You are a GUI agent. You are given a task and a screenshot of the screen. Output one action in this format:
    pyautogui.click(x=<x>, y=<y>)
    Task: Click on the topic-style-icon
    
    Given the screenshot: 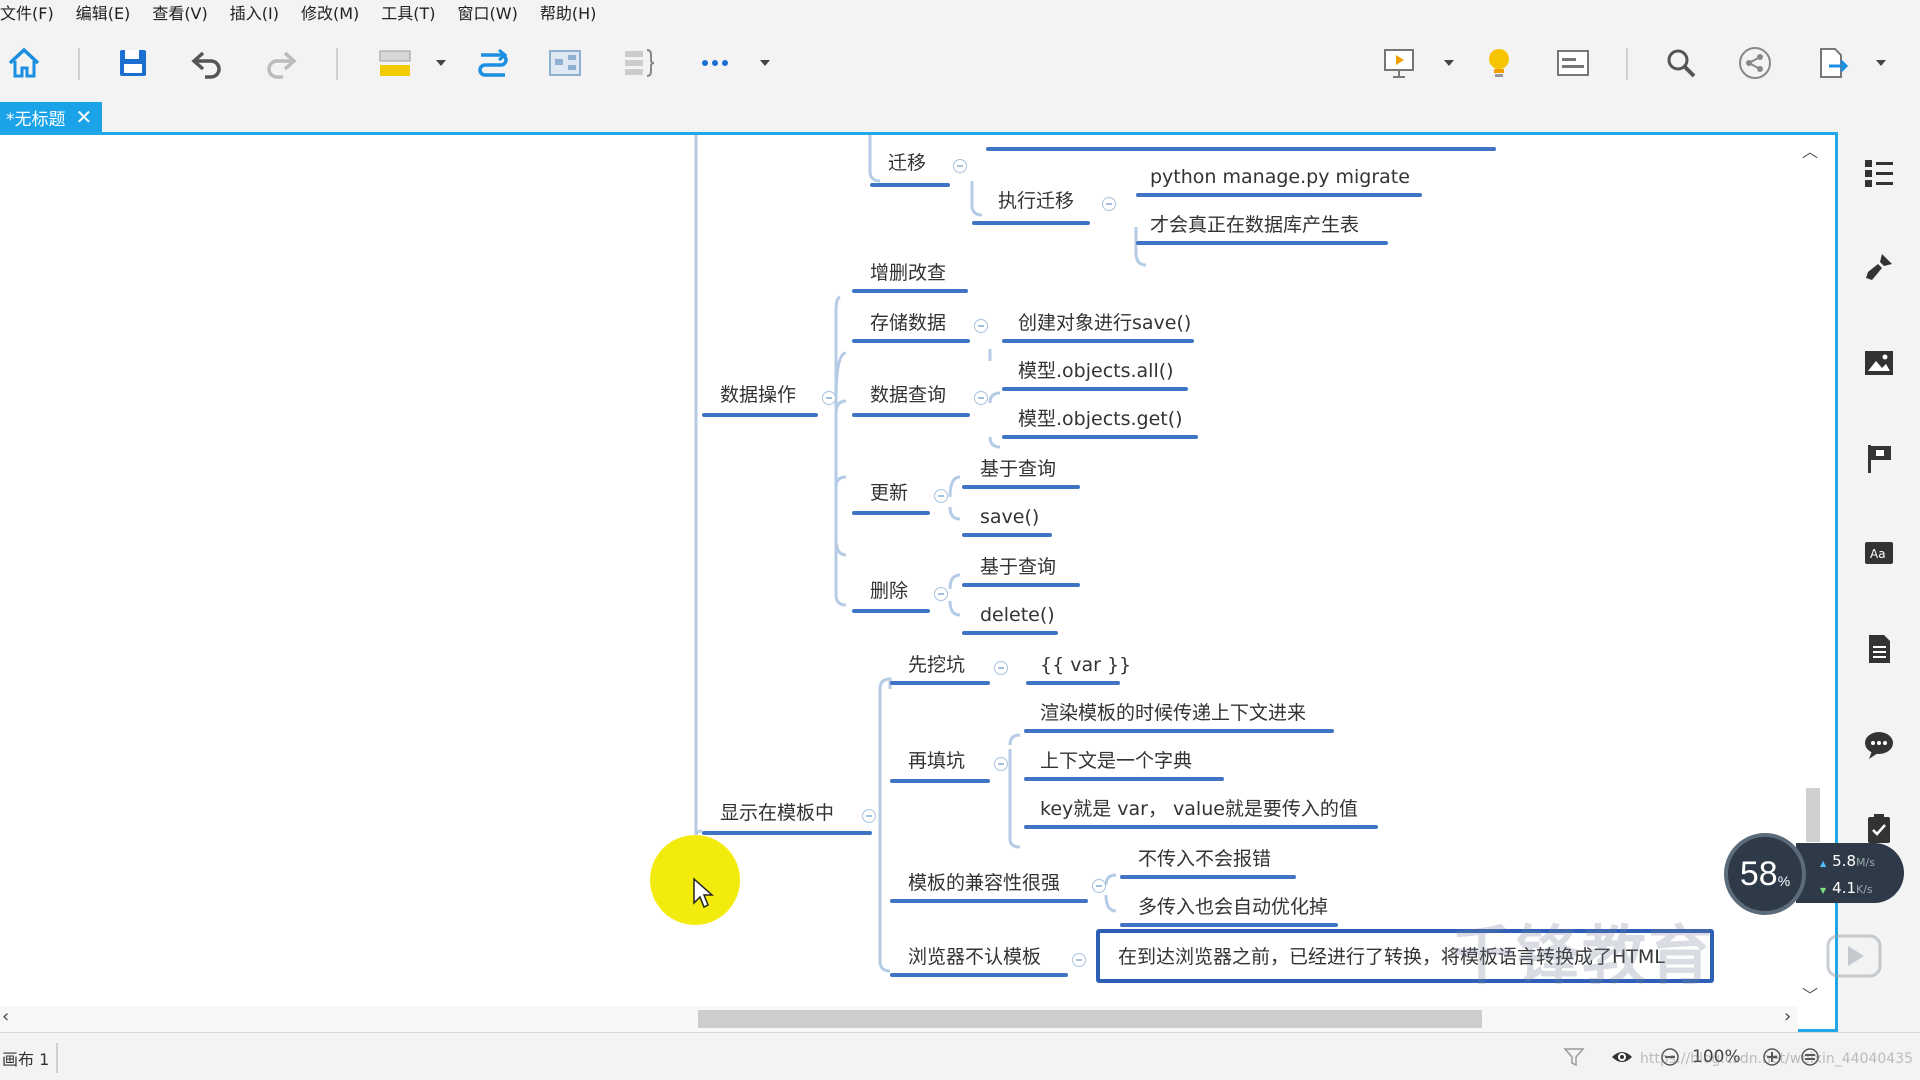 What is the action you would take?
    pyautogui.click(x=395, y=63)
    